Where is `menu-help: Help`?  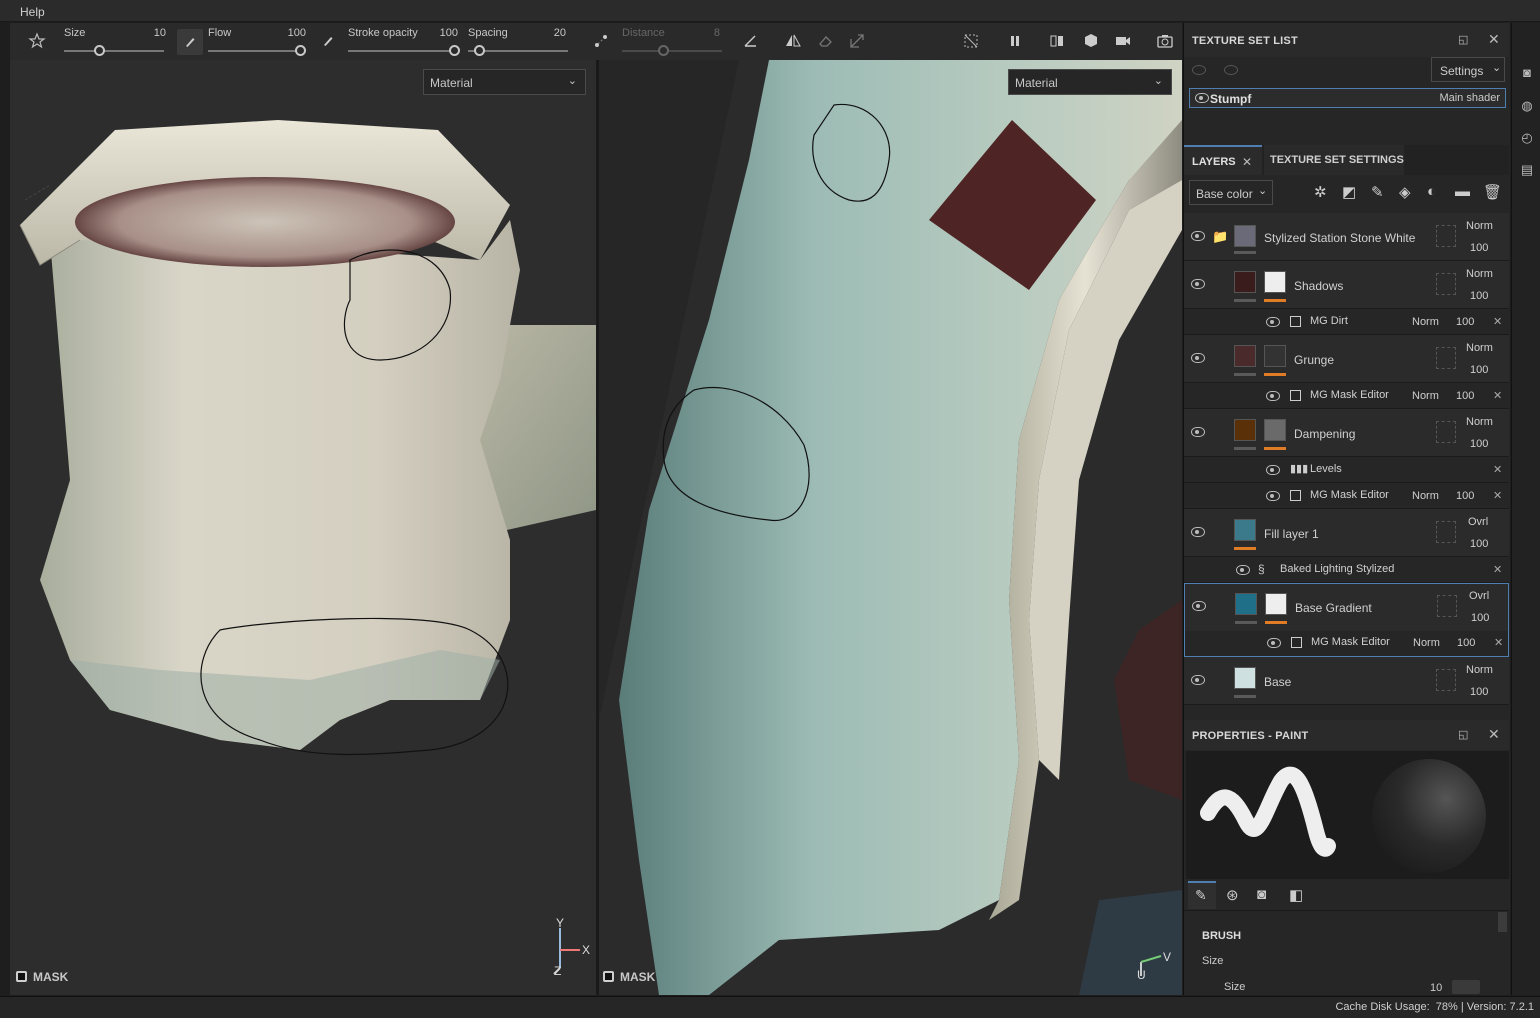 menu-help: Help is located at coordinates (32, 12).